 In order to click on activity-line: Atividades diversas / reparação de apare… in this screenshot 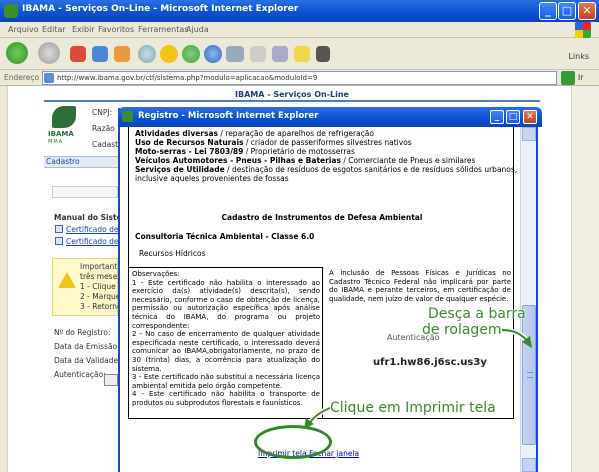, I will do `click(254, 133)`.